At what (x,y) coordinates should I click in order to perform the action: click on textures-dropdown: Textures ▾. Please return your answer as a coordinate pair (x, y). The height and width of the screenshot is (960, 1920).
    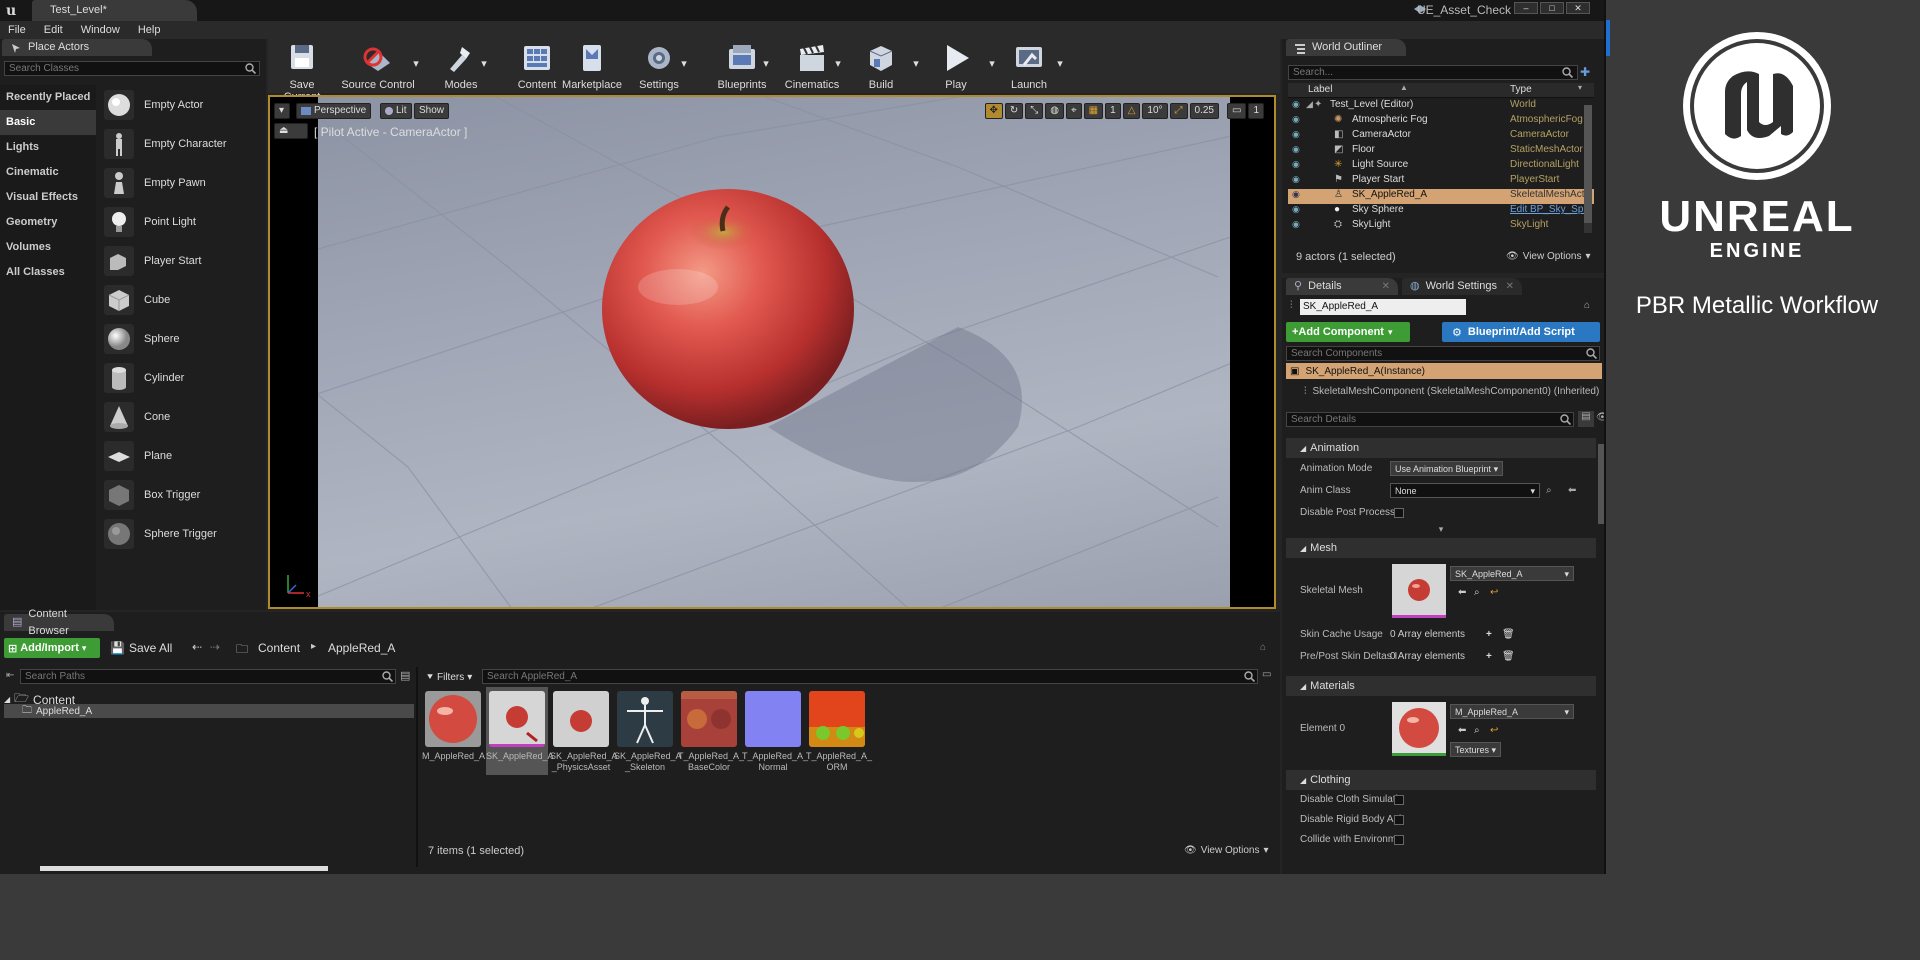
    Looking at the image, I should click on (1476, 749).